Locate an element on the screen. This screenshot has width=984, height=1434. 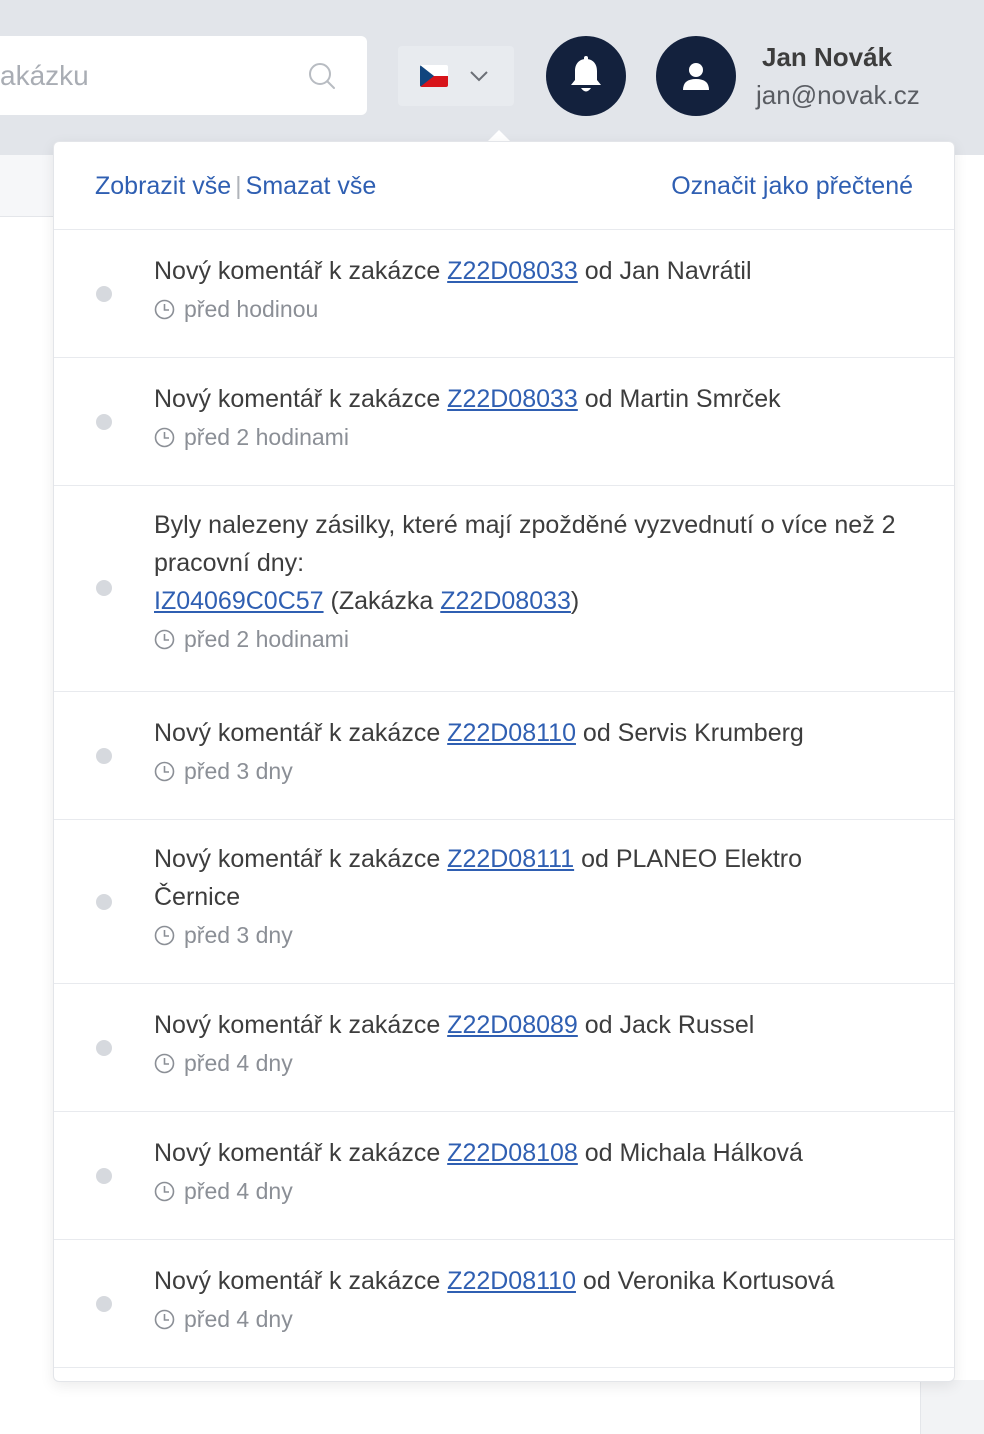
background-page is located at coordinates (27, 186).